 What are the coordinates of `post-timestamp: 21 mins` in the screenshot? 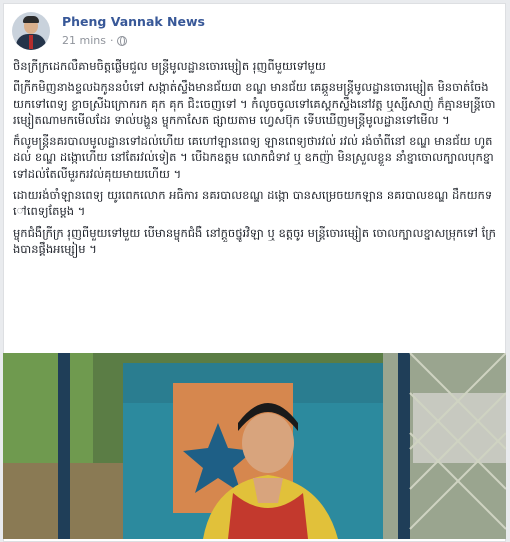 It's located at (84, 40).